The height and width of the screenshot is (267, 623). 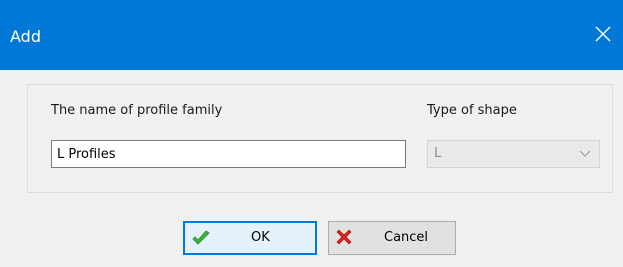 I want to click on profile-family-name-input, so click(x=228, y=154).